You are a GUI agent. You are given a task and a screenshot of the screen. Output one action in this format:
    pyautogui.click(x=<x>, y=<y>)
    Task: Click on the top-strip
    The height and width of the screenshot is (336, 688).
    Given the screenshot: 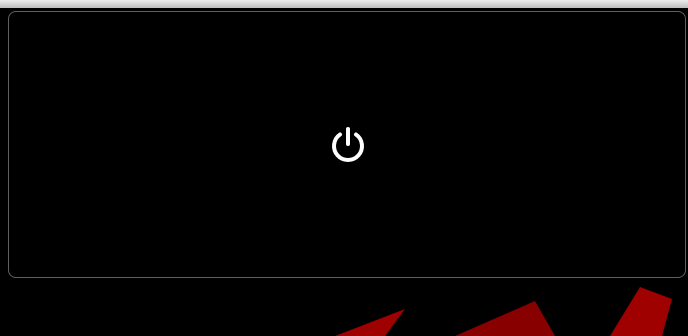 What is the action you would take?
    pyautogui.click(x=344, y=4)
    